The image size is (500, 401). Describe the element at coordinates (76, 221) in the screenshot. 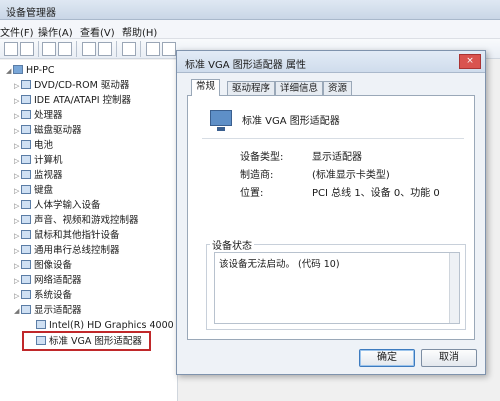

I see `tree-item: ▷ 声音、视频和游戏控制器` at that location.